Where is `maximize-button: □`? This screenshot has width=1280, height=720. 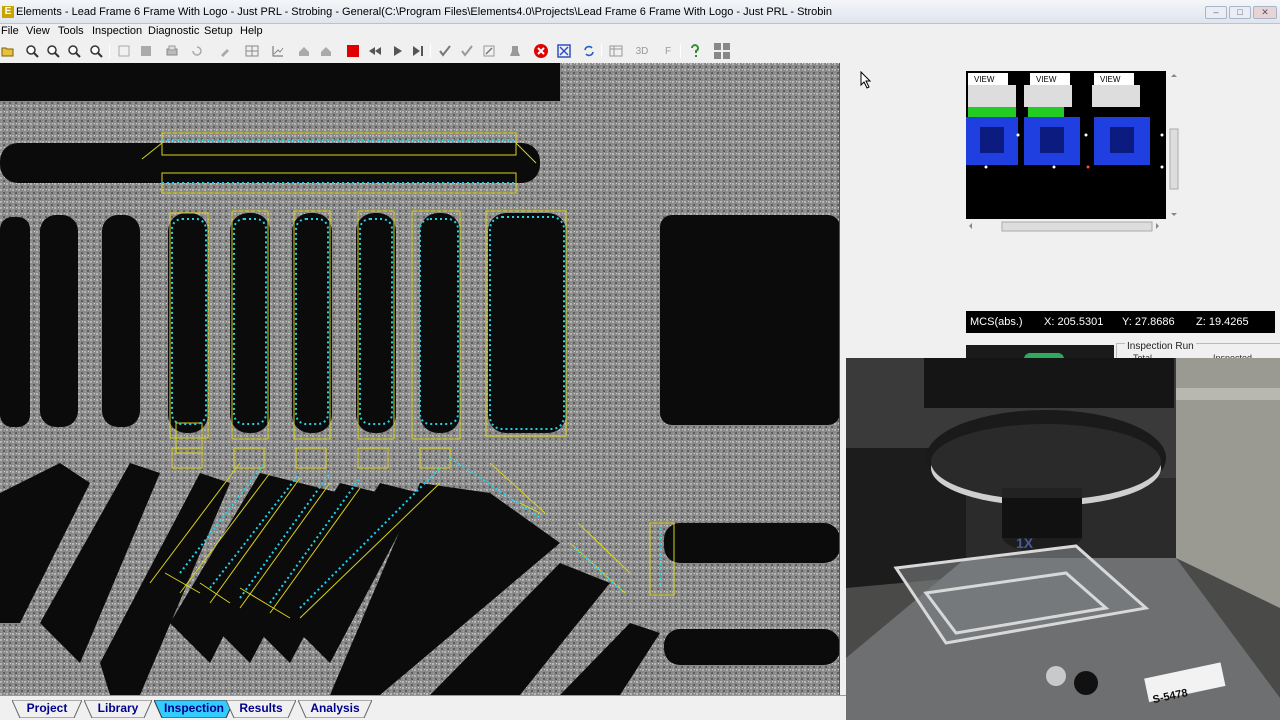
maximize-button: □ is located at coordinates (1240, 12).